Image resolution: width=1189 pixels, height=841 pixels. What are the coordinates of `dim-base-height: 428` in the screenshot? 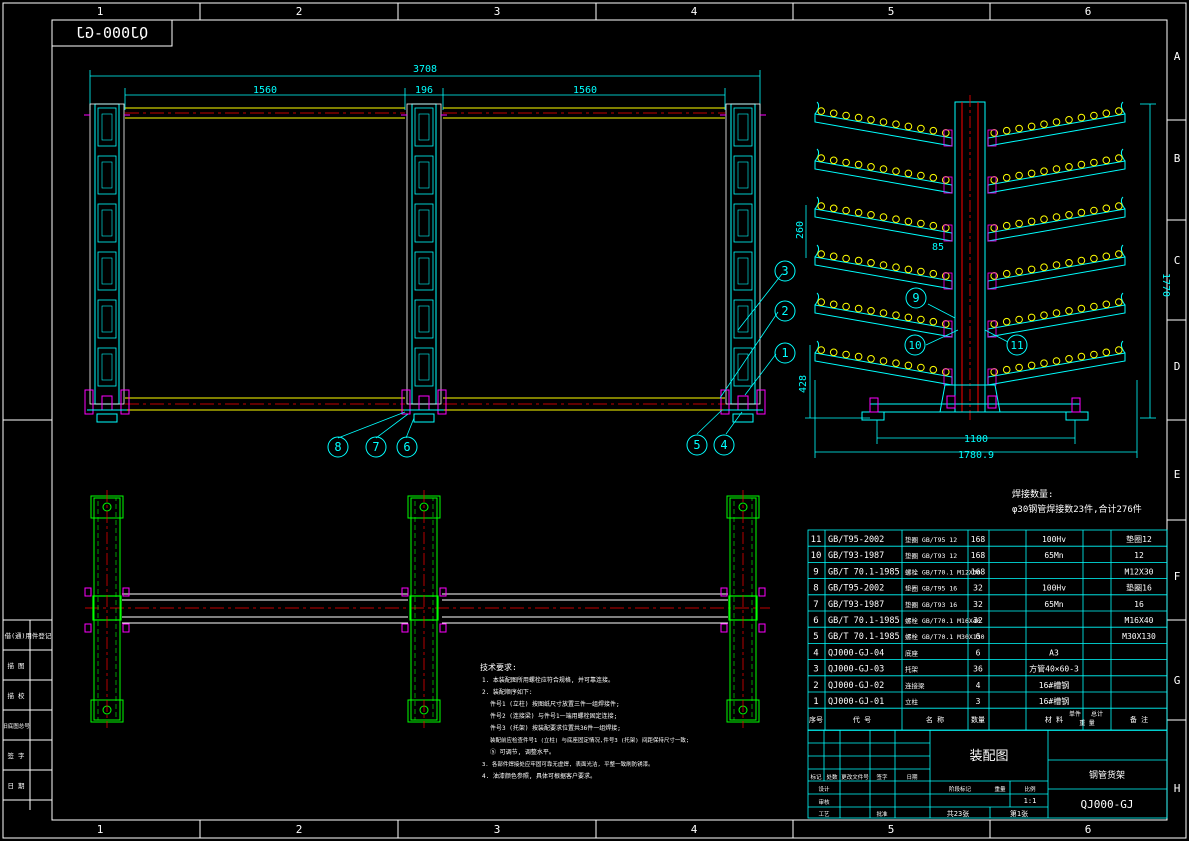 It's located at (803, 384).